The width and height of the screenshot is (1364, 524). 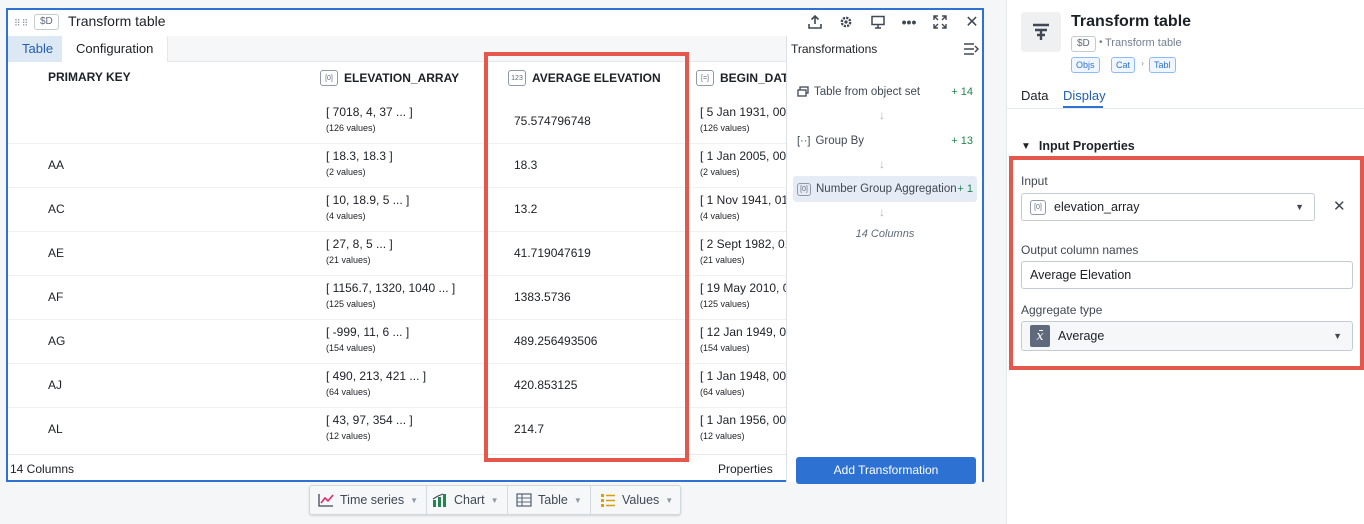 I want to click on begin-date-cell: [ 19 May 2010, 01: (125 values), so click(x=743, y=295).